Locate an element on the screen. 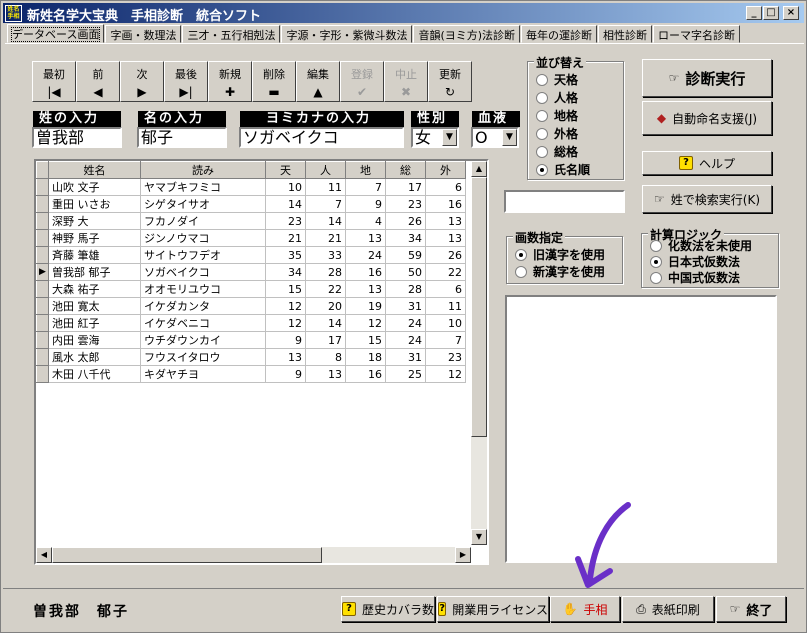  table-row: 木田 八千代 キダヤチヨ 9 13 16 25 12 is located at coordinates (251, 374).